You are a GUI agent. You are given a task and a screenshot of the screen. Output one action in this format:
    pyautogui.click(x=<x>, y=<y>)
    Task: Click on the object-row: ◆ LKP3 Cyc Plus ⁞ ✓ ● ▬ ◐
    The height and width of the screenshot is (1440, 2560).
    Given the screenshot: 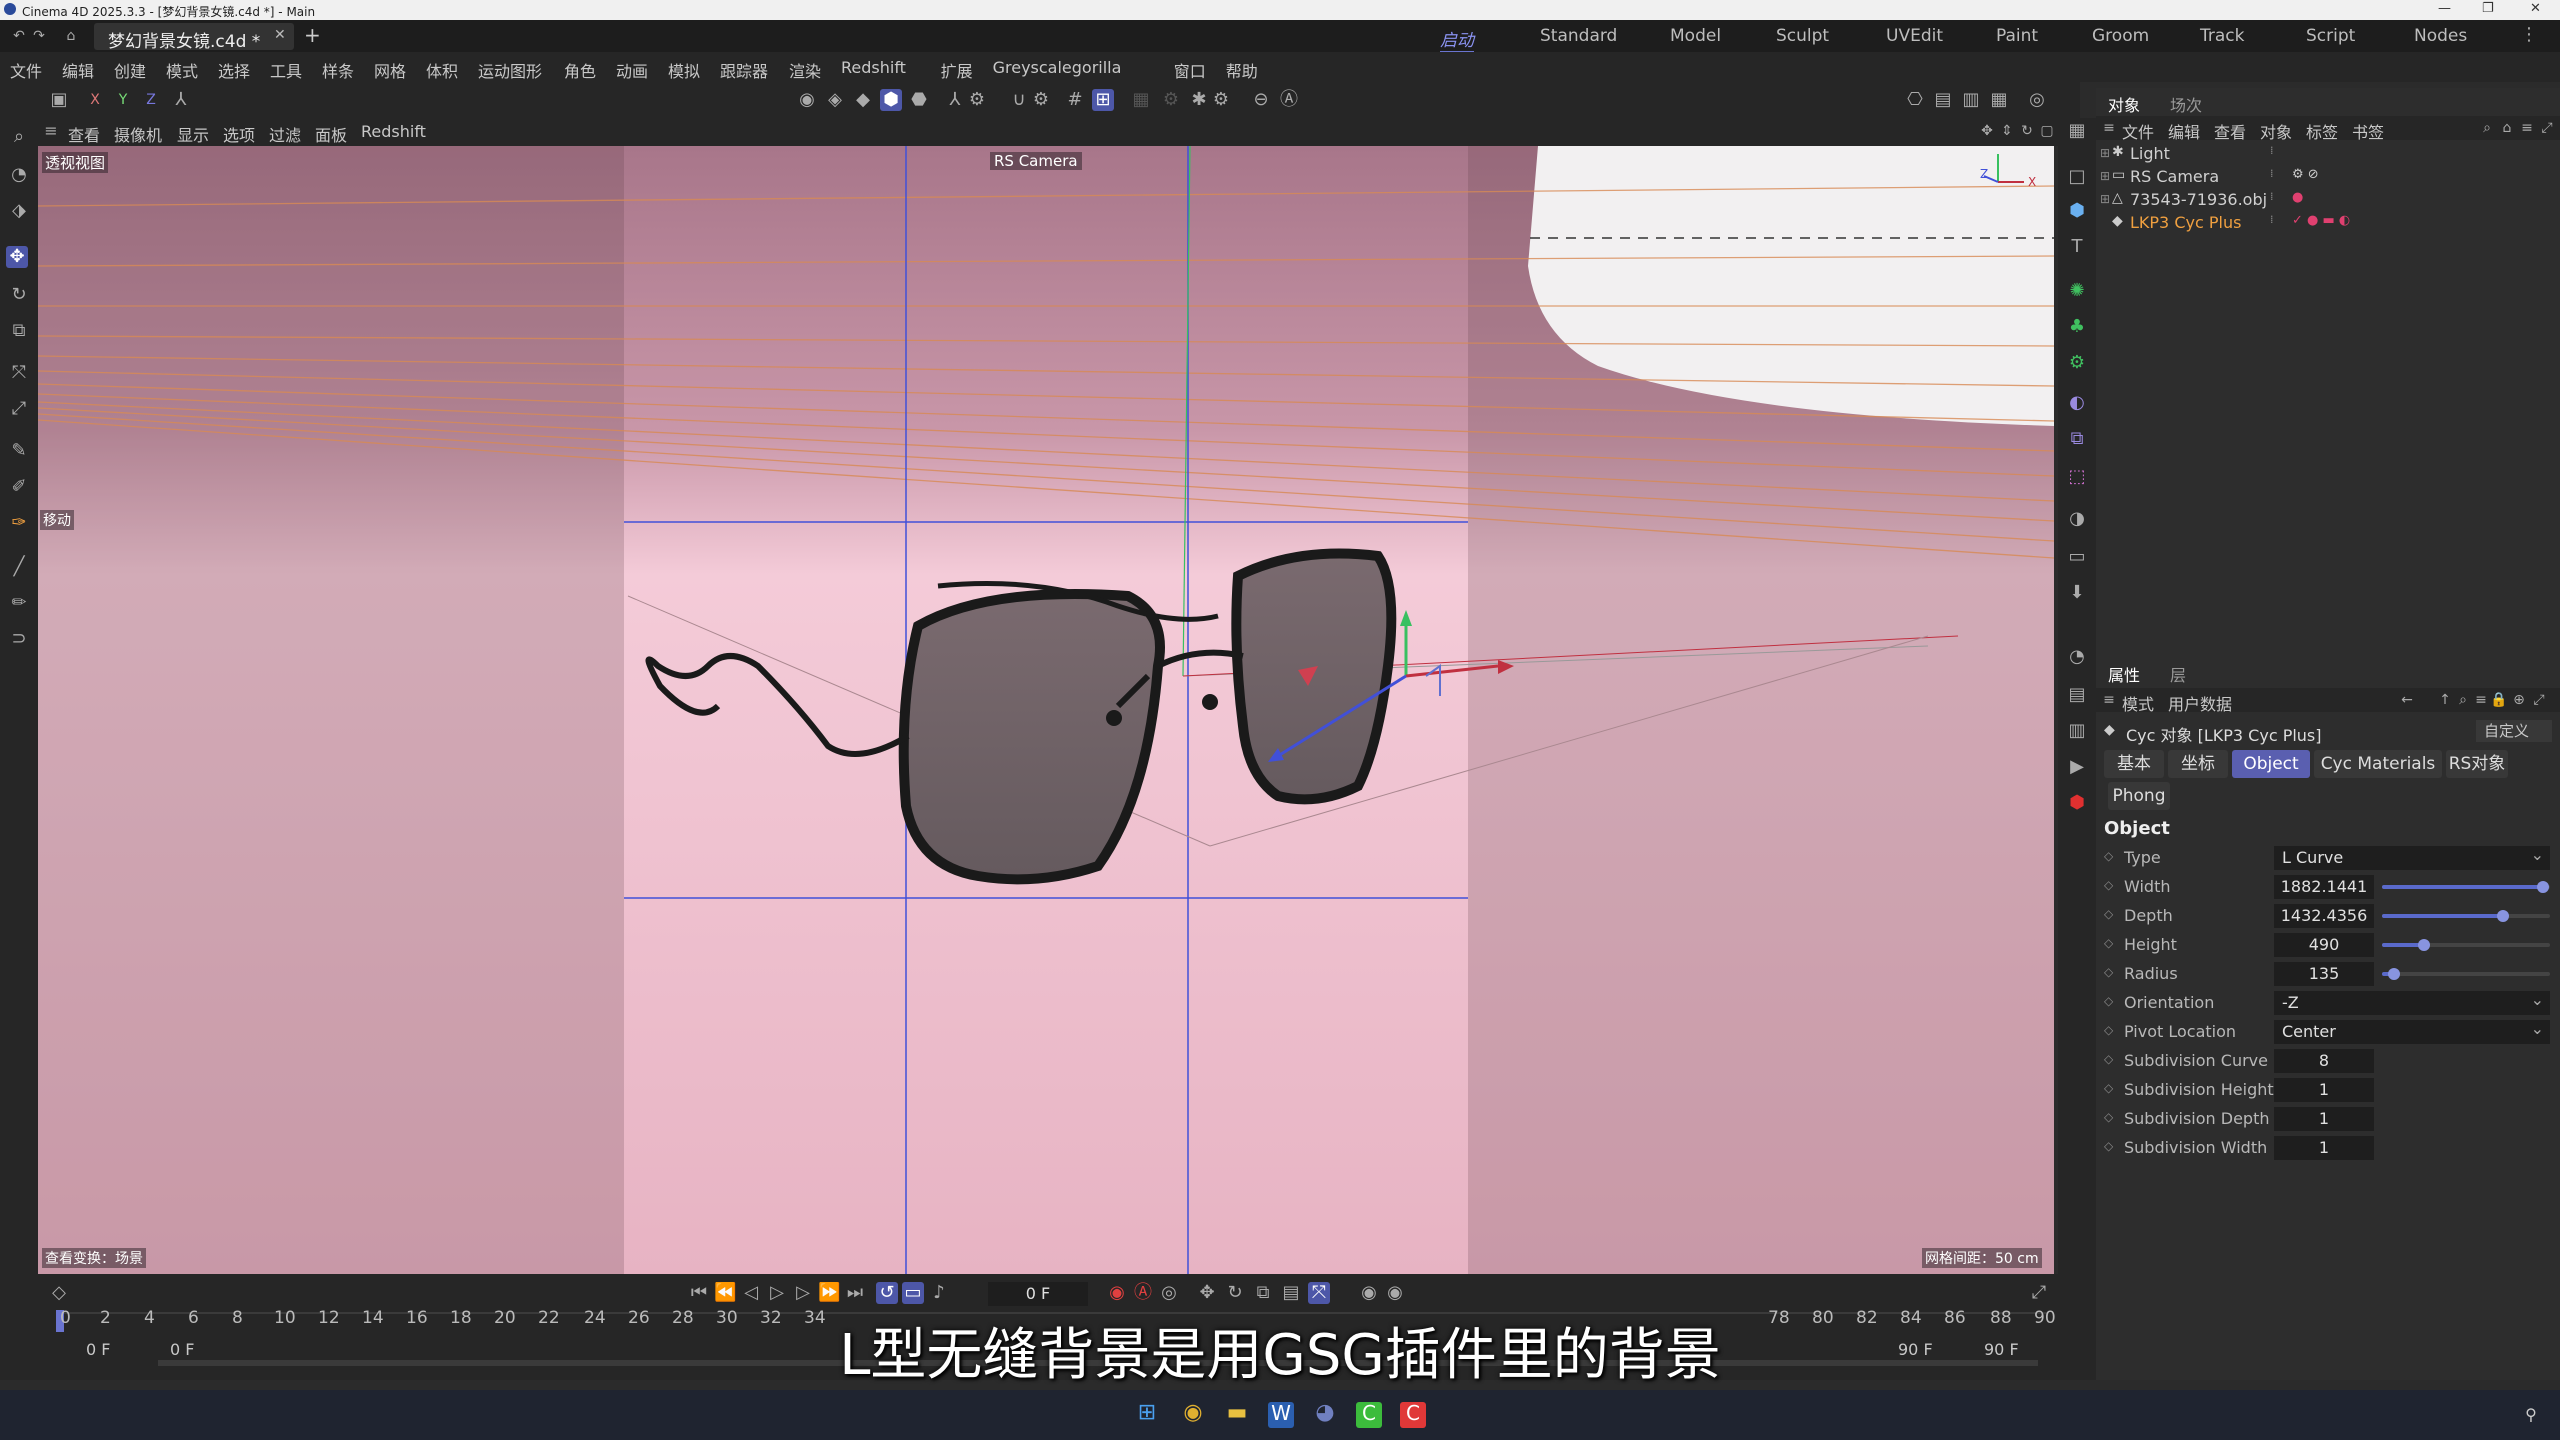 What is the action you would take?
    pyautogui.click(x=2328, y=224)
    